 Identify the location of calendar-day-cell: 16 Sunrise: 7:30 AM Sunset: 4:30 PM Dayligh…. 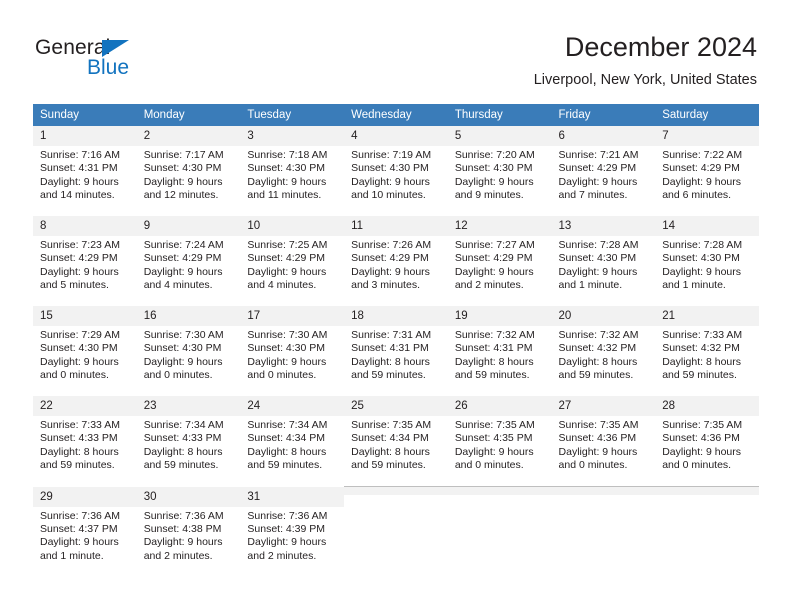
(188, 345).